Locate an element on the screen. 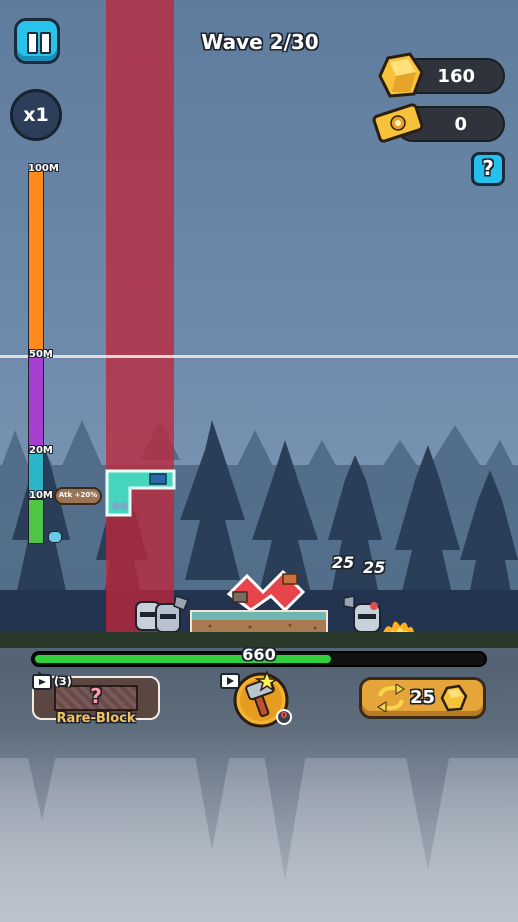 The image size is (518, 922). red-zigzag-block is located at coordinates (266, 587).